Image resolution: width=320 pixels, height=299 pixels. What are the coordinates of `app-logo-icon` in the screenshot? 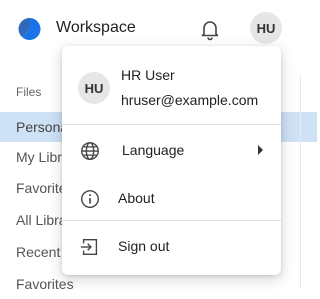 It's located at (30, 29).